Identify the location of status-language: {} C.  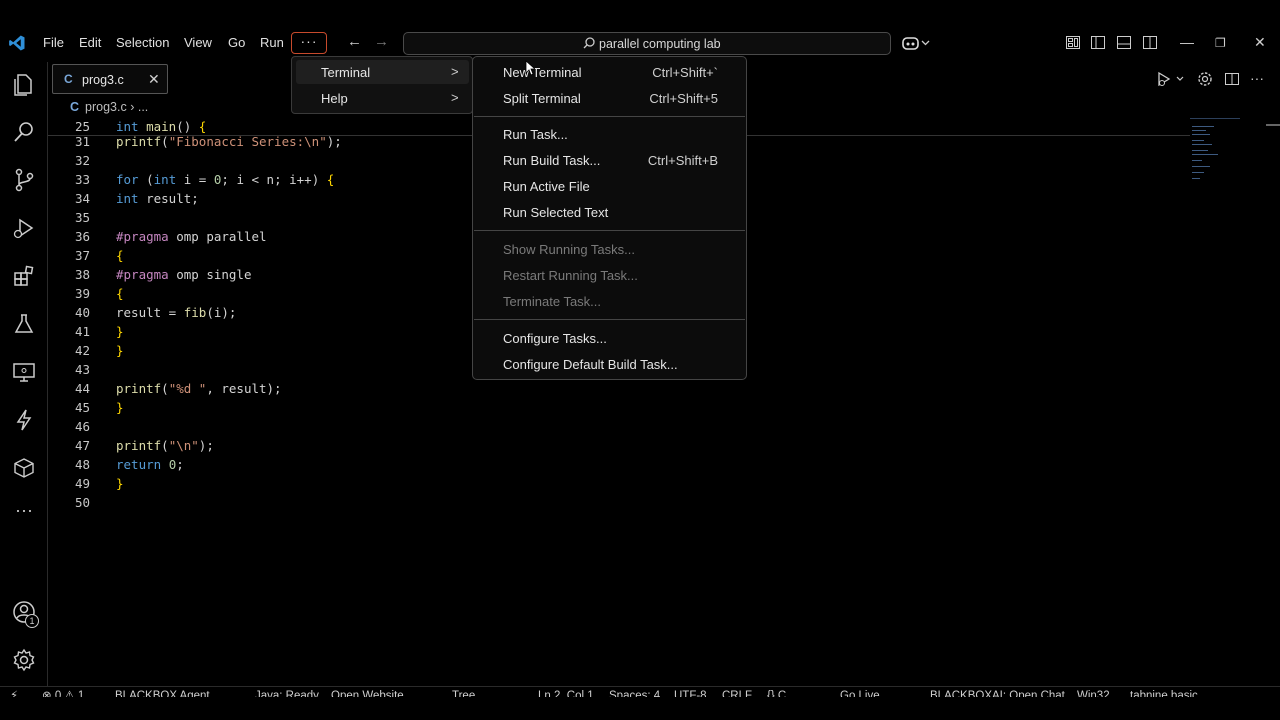
(776, 692).